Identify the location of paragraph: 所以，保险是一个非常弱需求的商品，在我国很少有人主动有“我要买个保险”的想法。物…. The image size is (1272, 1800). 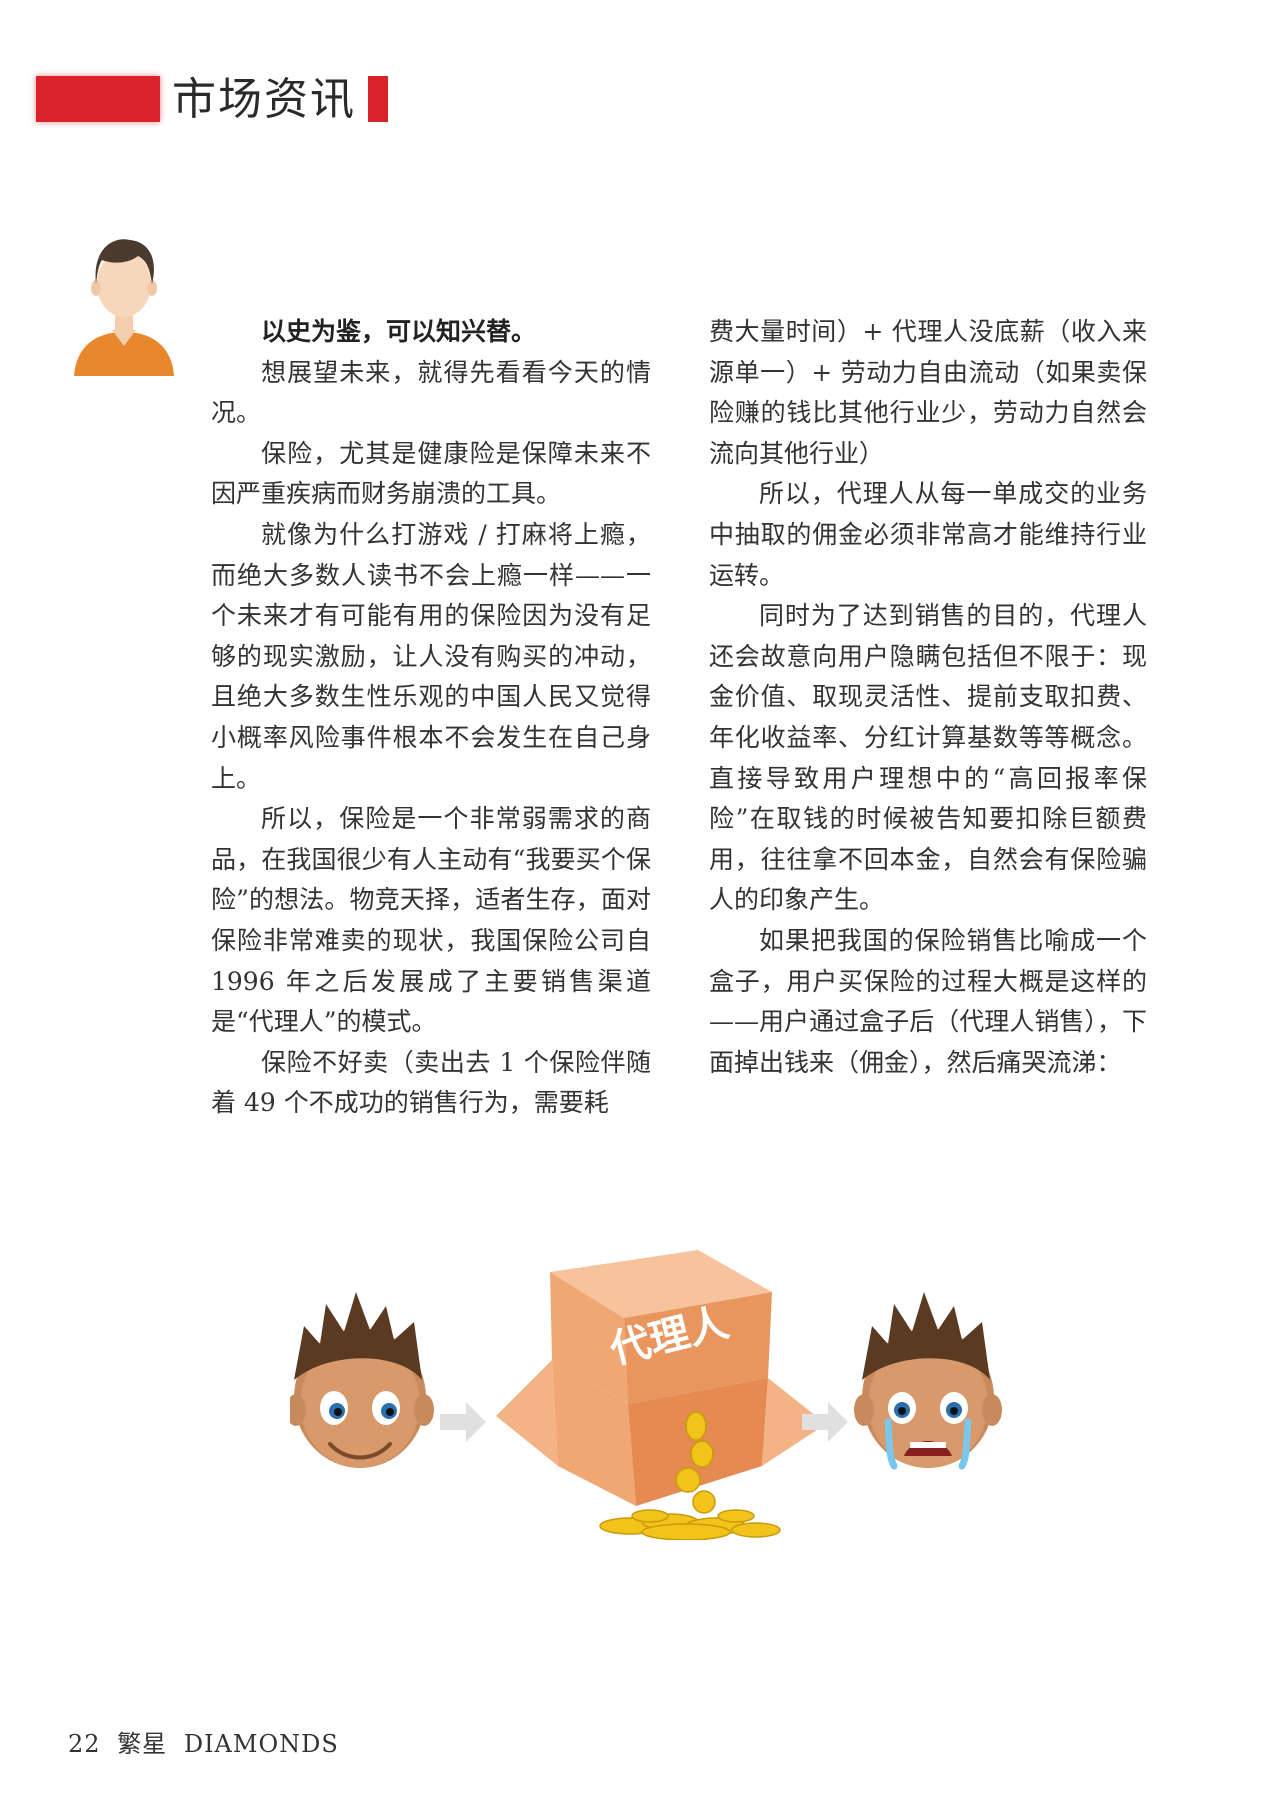
(431, 920).